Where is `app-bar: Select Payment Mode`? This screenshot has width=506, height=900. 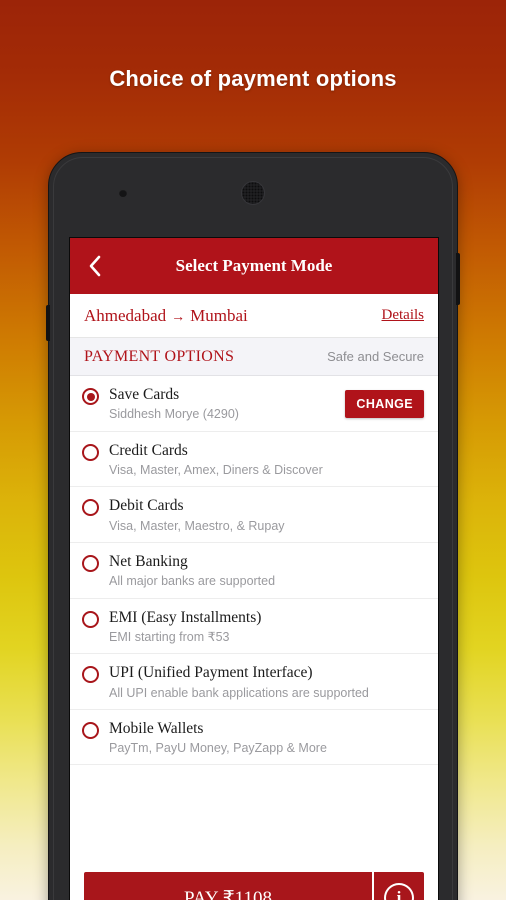 app-bar: Select Payment Mode is located at coordinates (254, 266).